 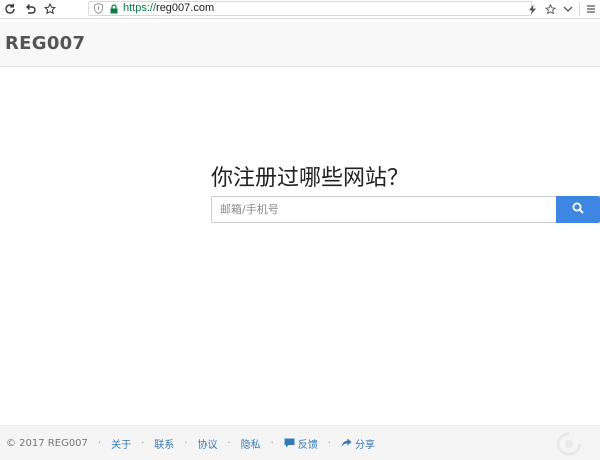 What do you see at coordinates (307, 445) in the screenshot?
I see `feedback-label: 反馈` at bounding box center [307, 445].